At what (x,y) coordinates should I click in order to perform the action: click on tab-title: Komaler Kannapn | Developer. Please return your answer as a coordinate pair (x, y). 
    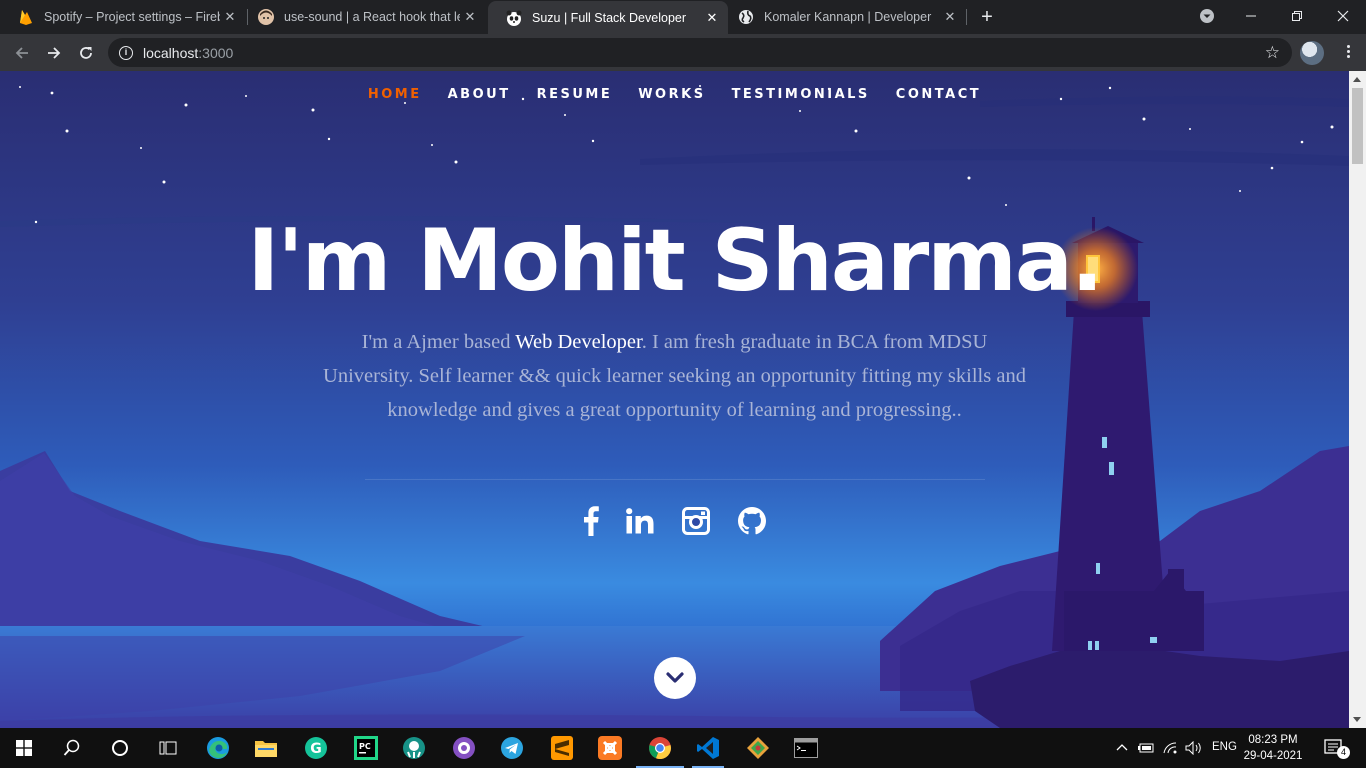
    Looking at the image, I should click on (848, 17).